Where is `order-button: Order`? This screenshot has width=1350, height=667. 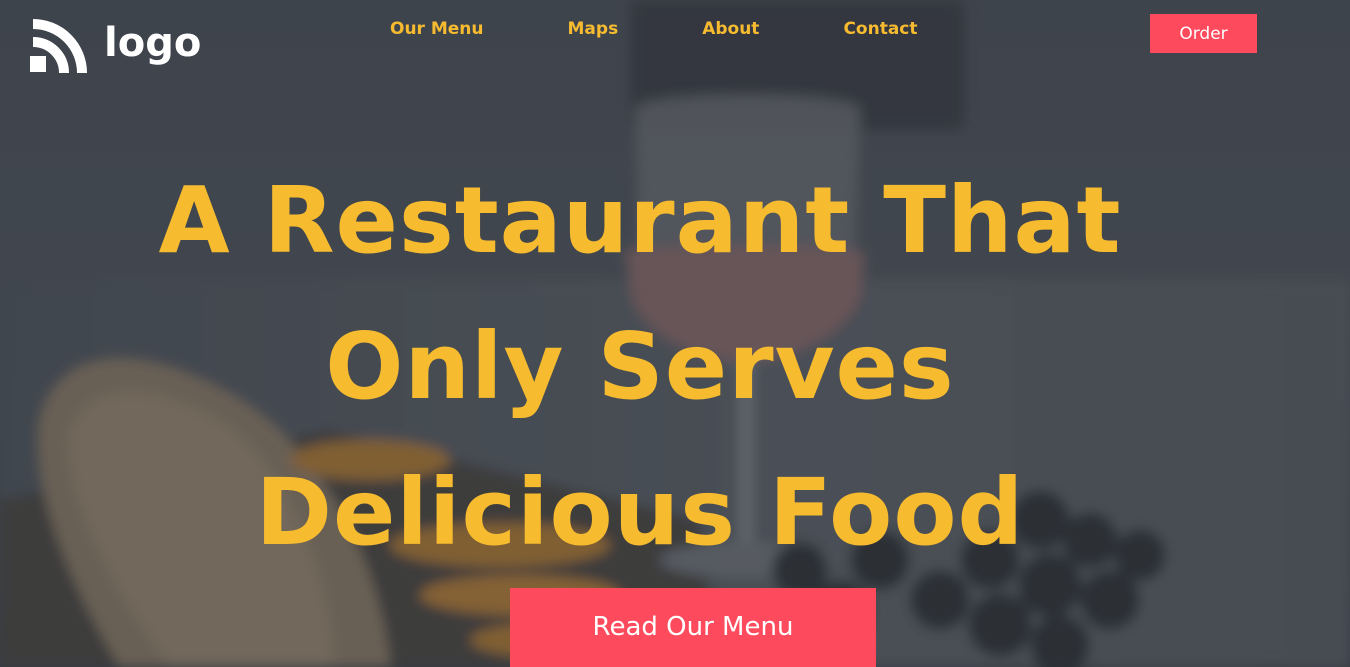
order-button: Order is located at coordinates (1203, 33).